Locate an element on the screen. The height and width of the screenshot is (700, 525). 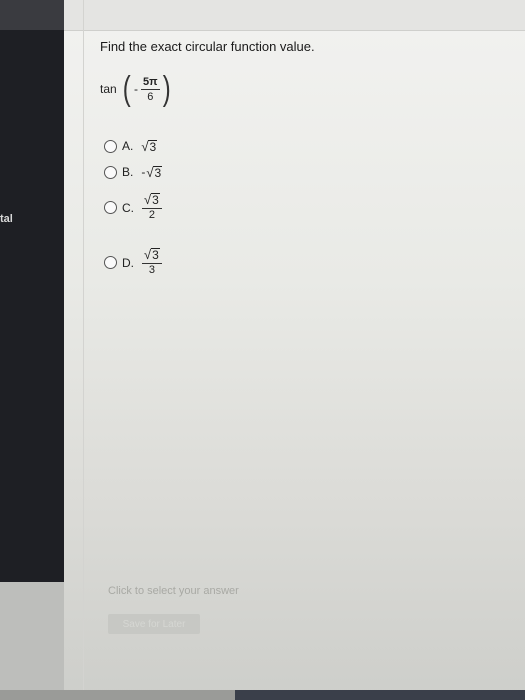
fraction-denominator: 2 is located at coordinates (151, 215).